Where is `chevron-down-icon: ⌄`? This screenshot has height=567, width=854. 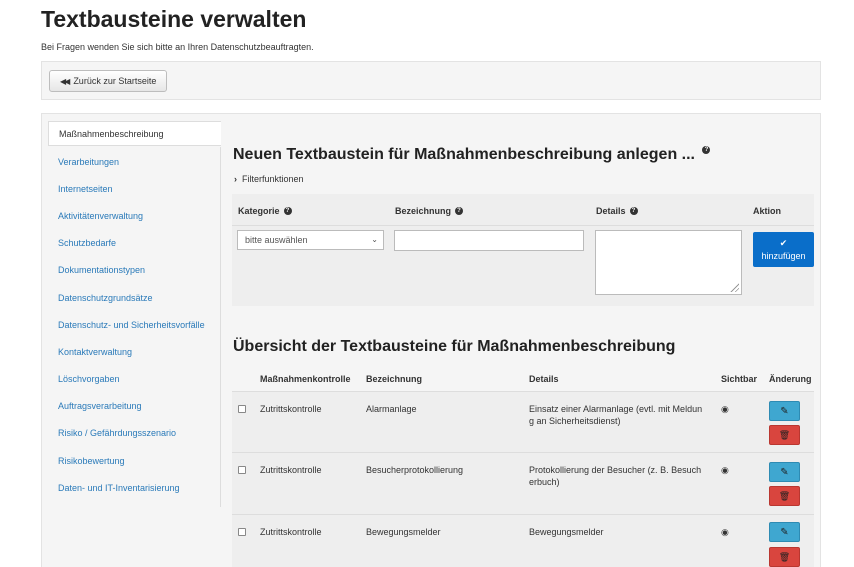 chevron-down-icon: ⌄ is located at coordinates (374, 239).